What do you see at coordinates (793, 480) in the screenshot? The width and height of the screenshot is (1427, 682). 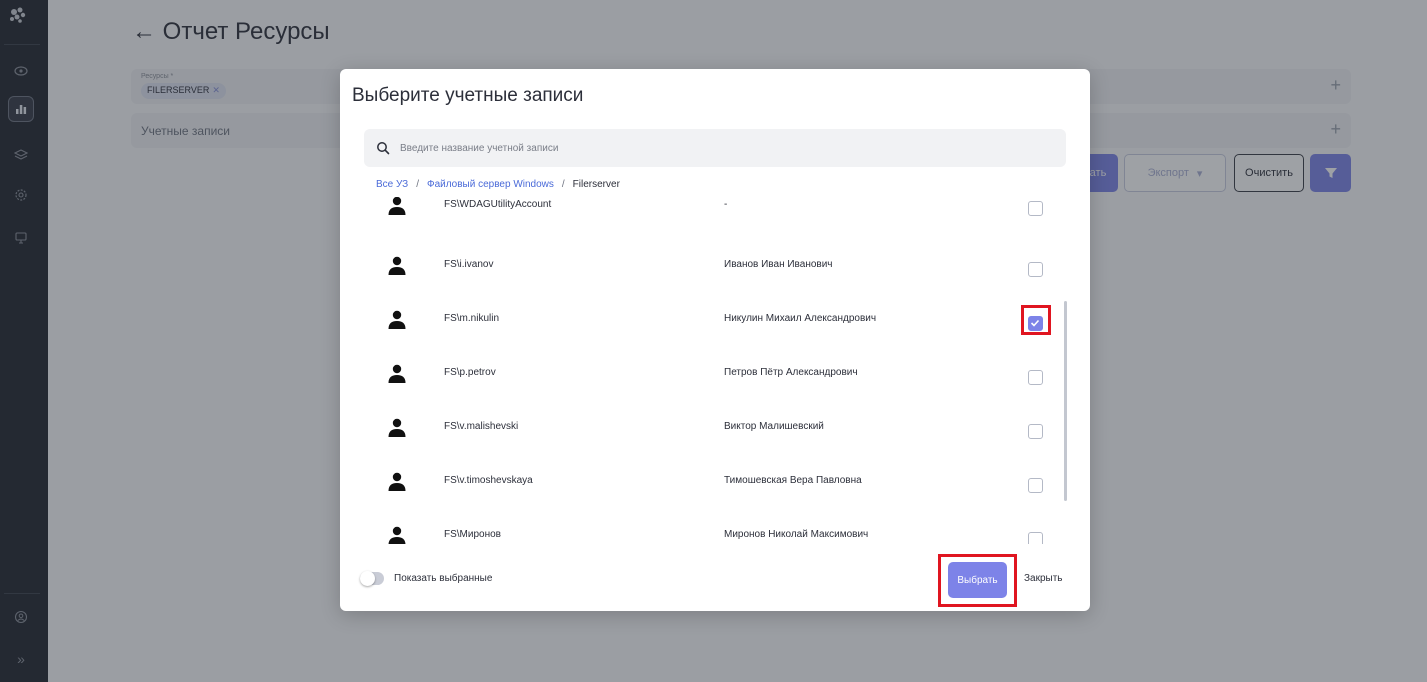 I see `account-full-name: Тимошевская Вера Павловна` at bounding box center [793, 480].